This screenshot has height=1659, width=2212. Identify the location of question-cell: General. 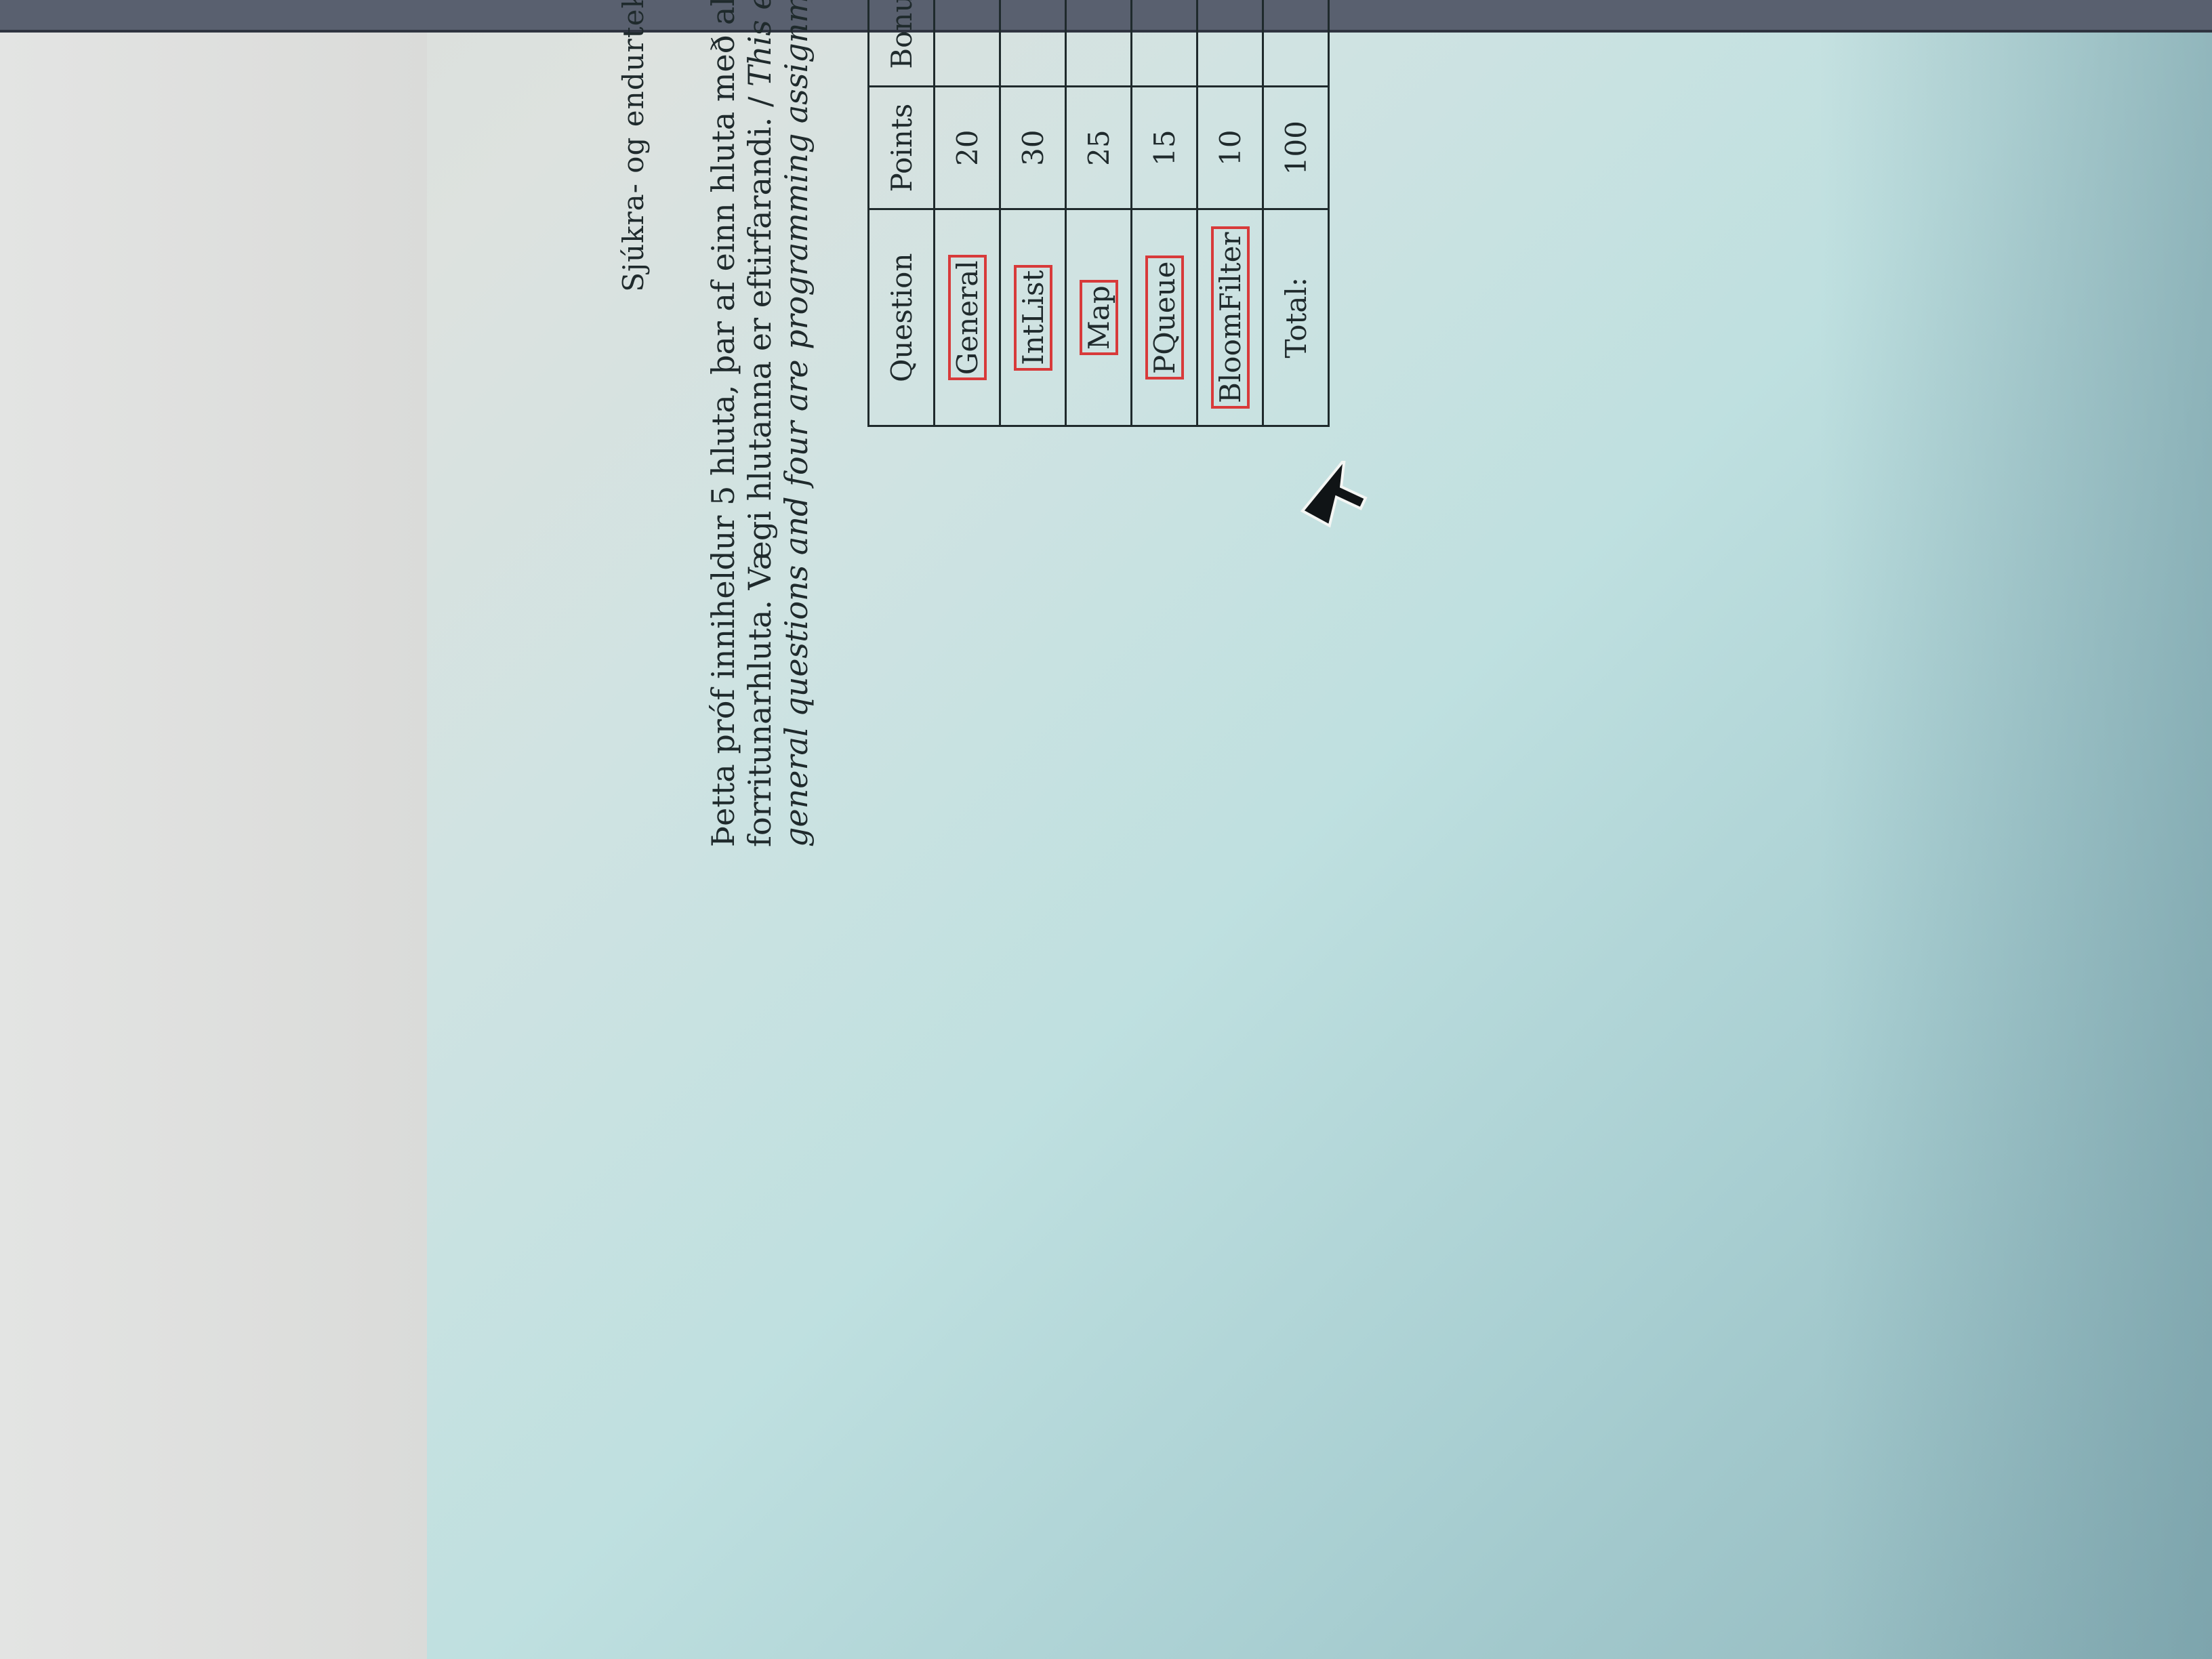
(967, 317).